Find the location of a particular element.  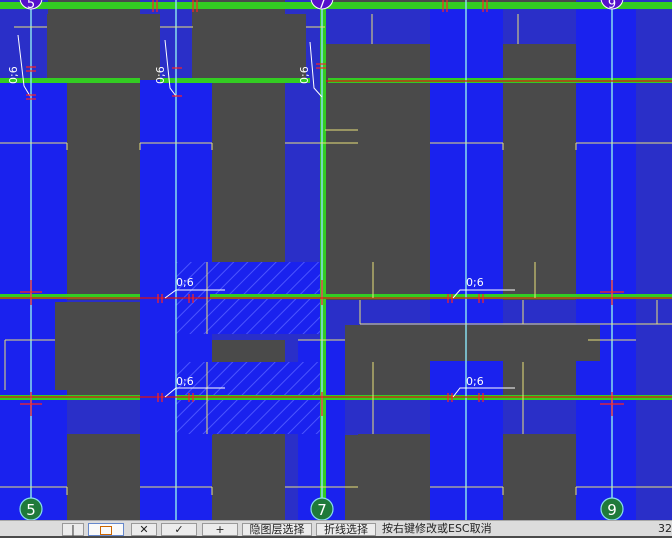

window-icon is located at coordinates (106, 530).